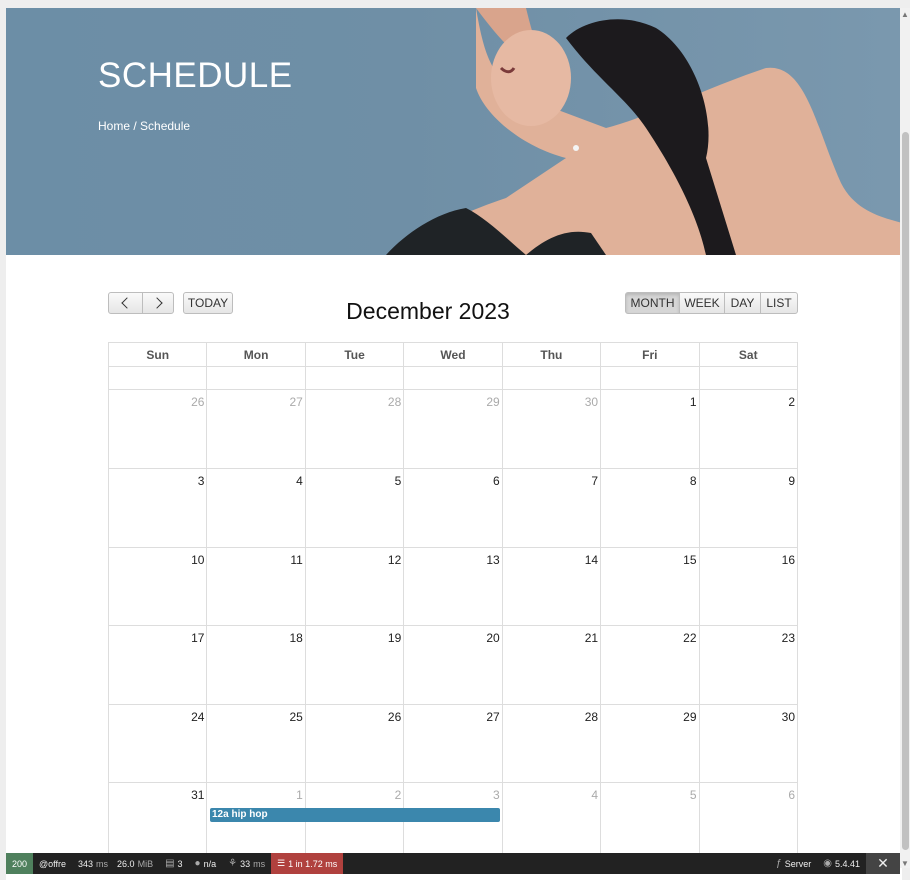  What do you see at coordinates (20, 863) in the screenshot?
I see `status-badge: 200` at bounding box center [20, 863].